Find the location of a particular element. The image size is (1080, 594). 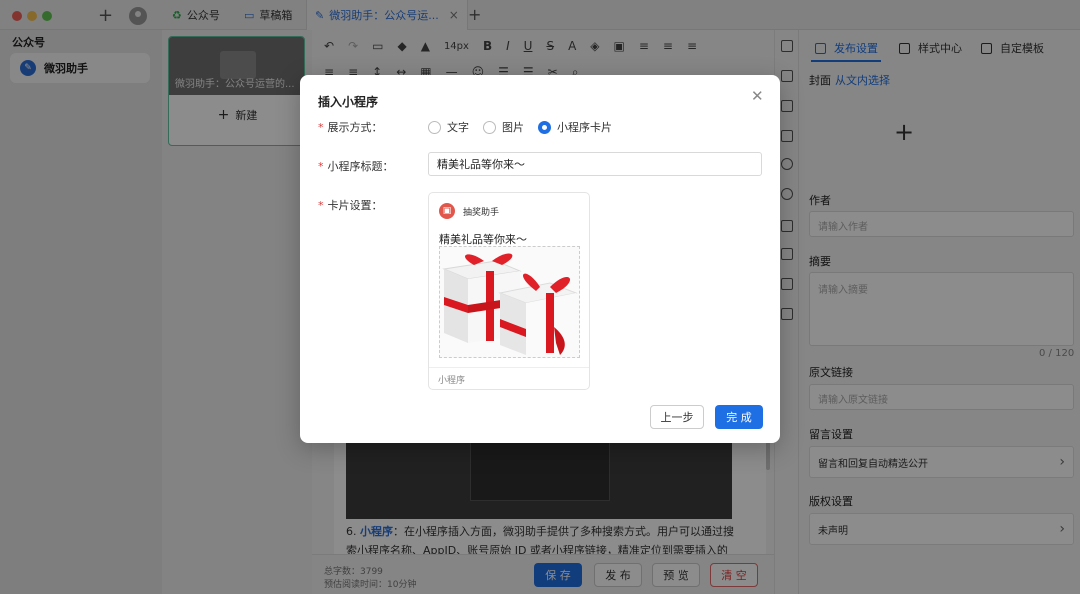

card-cover-image is located at coordinates (509, 302).